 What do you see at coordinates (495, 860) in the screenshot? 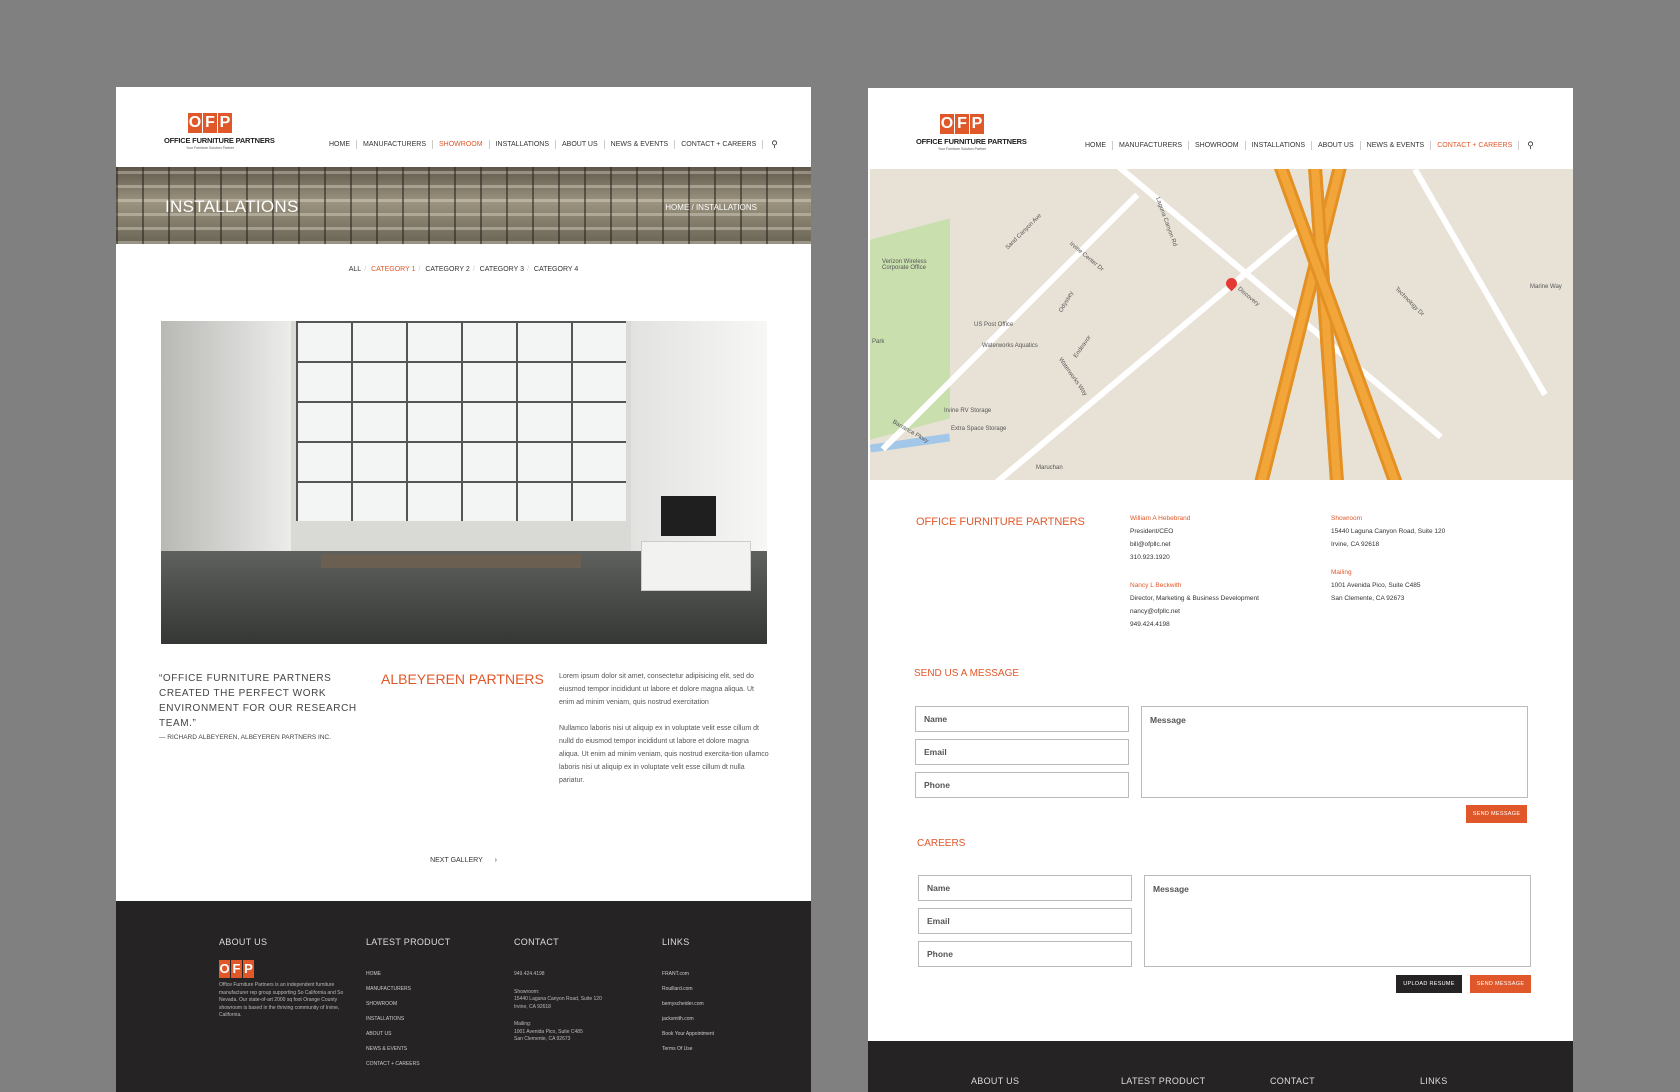
I see `chevron-right-icon: ›` at bounding box center [495, 860].